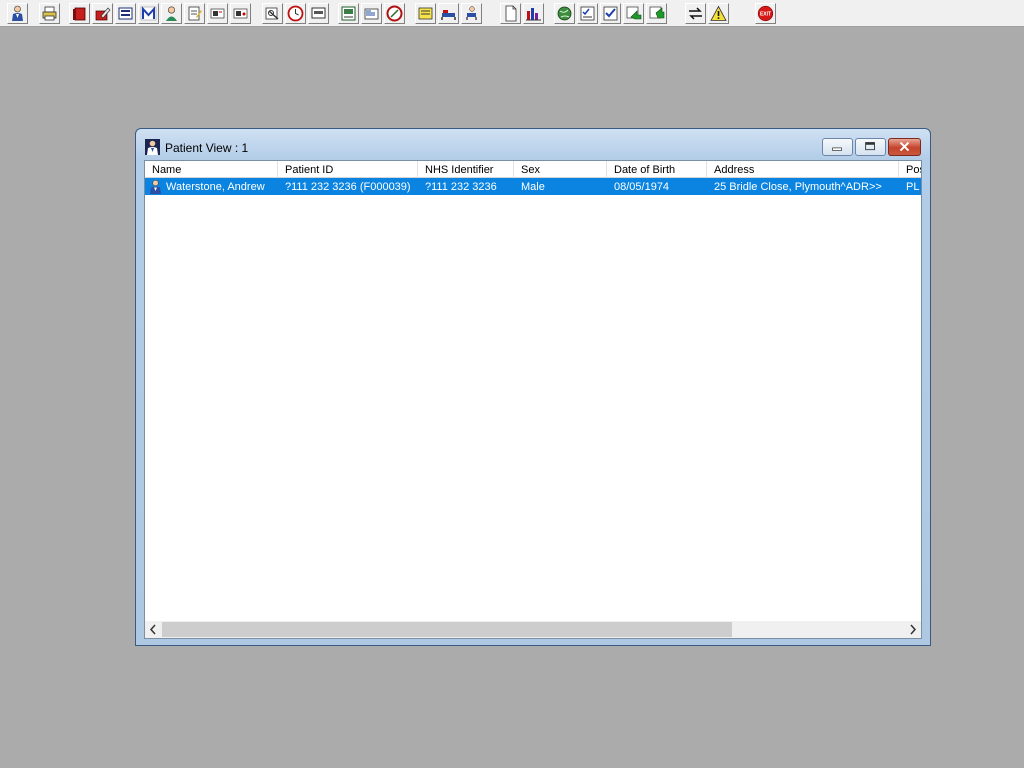  Describe the element at coordinates (564, 13) in the screenshot. I see `globe-icon` at that location.